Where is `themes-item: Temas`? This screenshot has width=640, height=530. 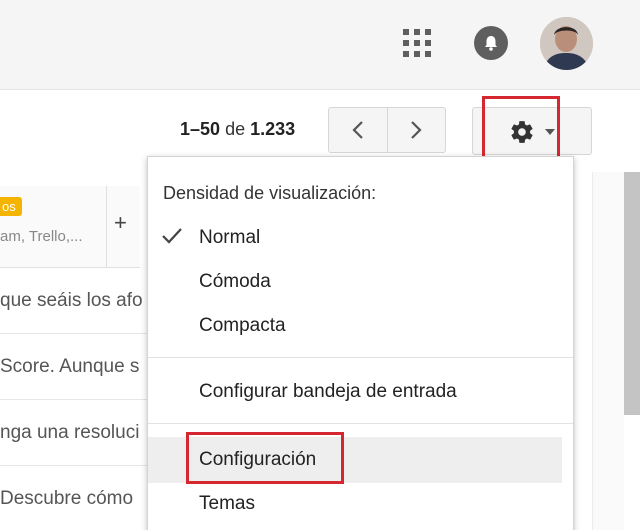
themes-item: Temas is located at coordinates (360, 503).